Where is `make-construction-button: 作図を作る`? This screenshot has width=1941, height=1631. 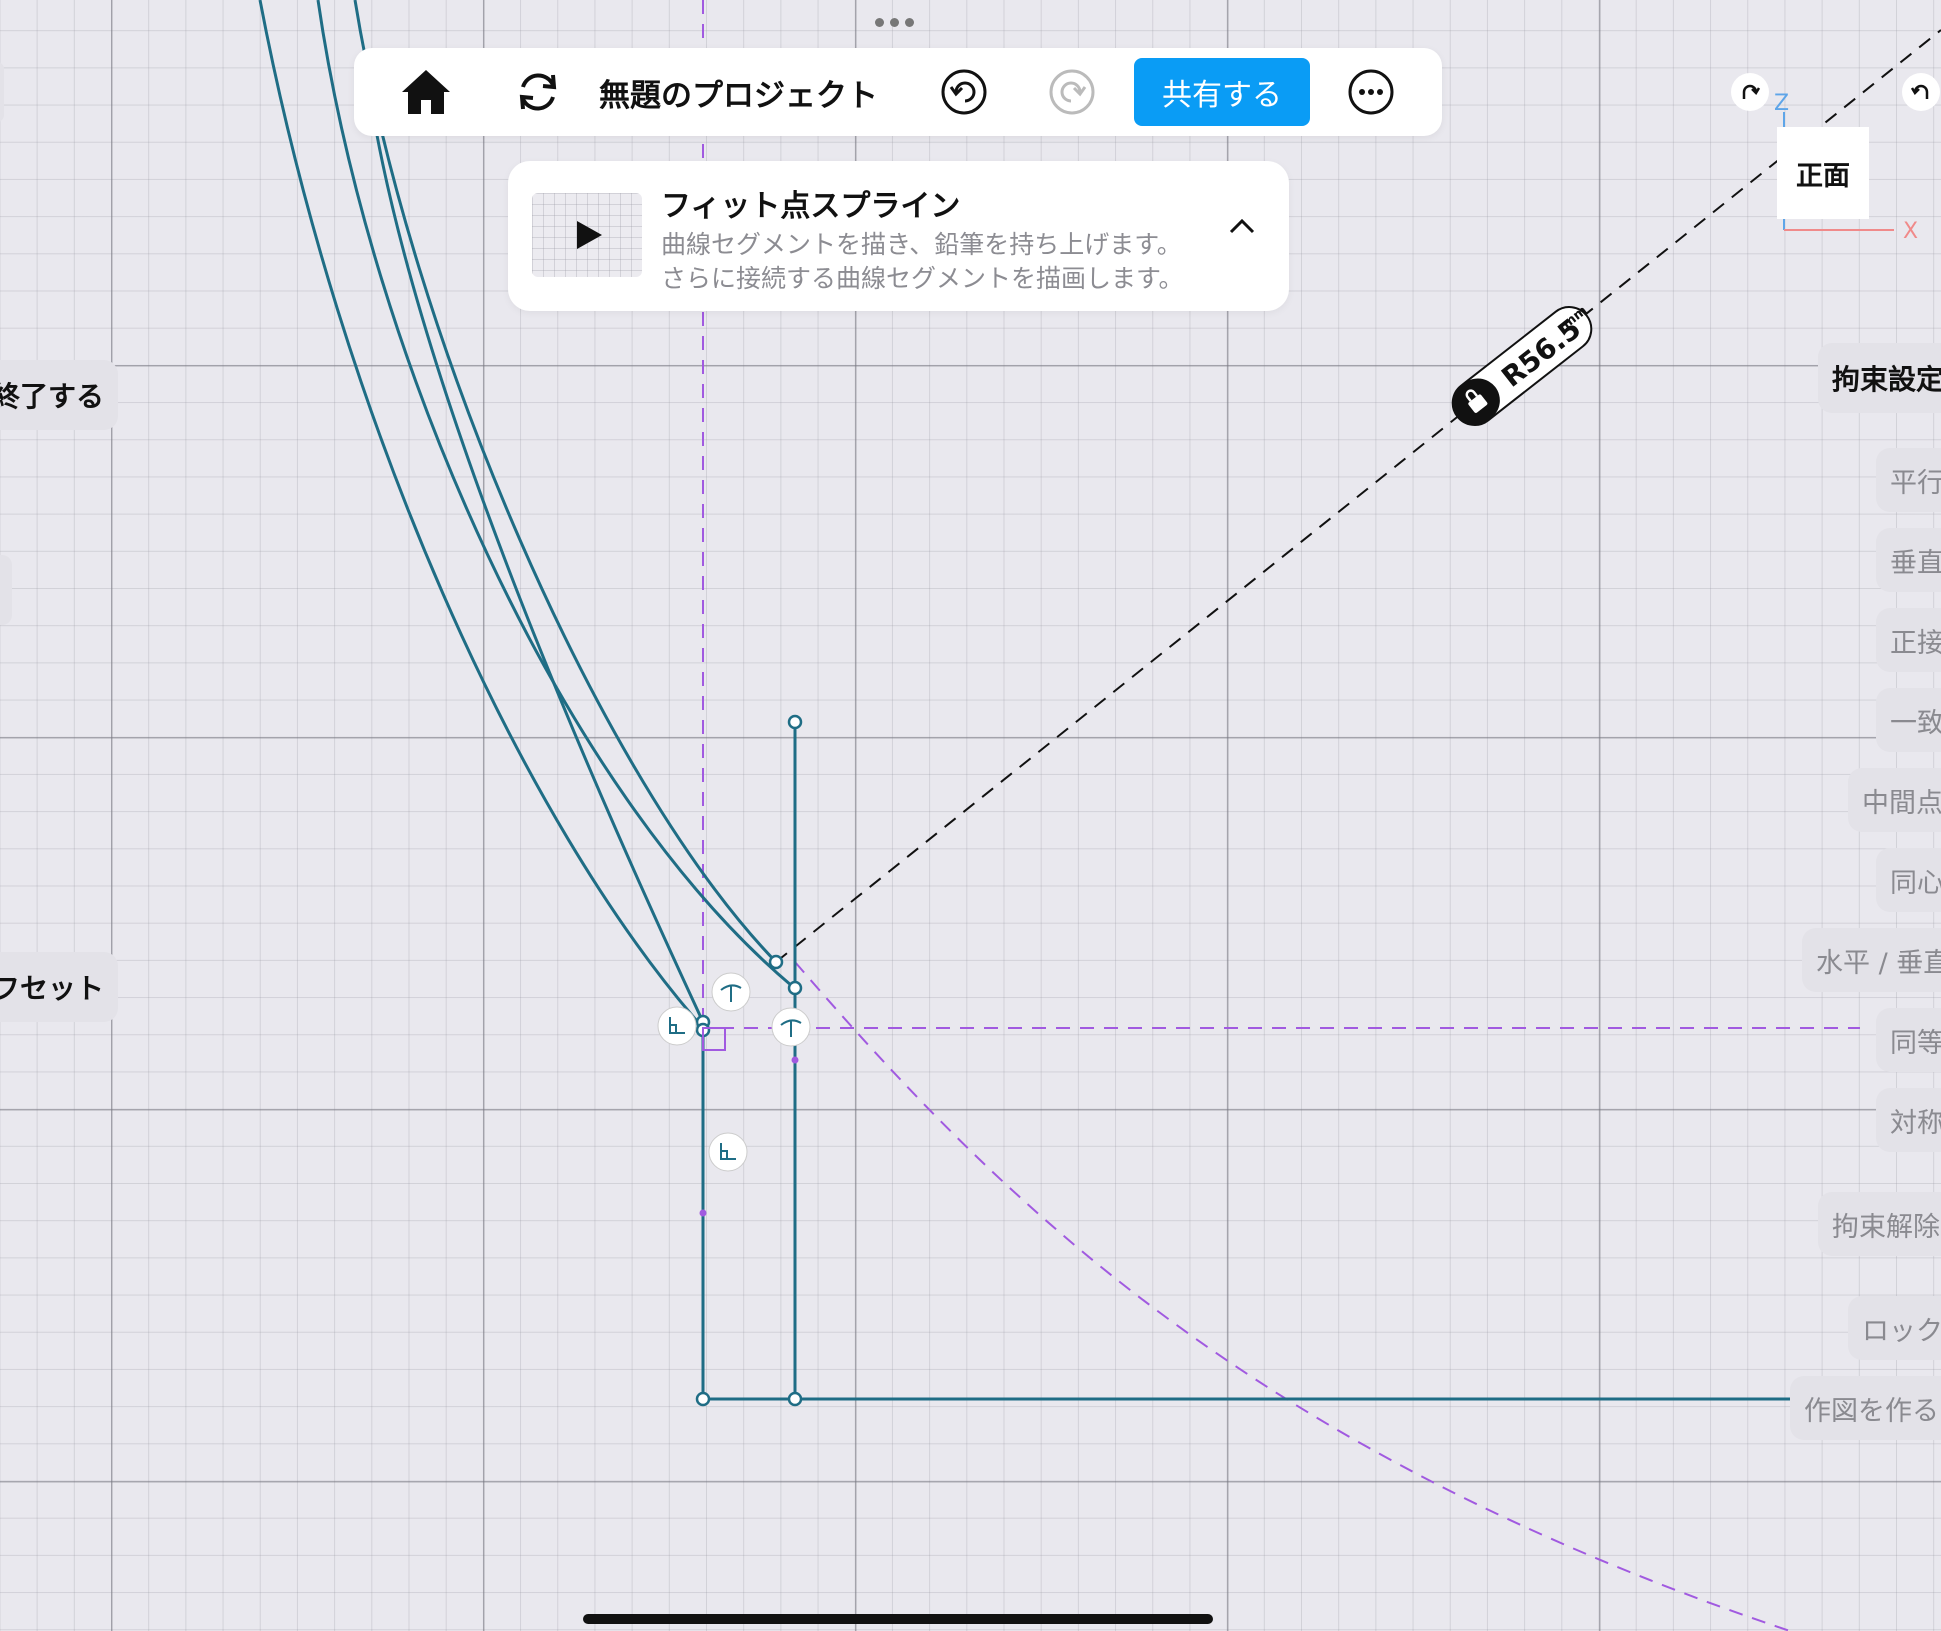
make-construction-button: 作図を作る is located at coordinates (1865, 1408).